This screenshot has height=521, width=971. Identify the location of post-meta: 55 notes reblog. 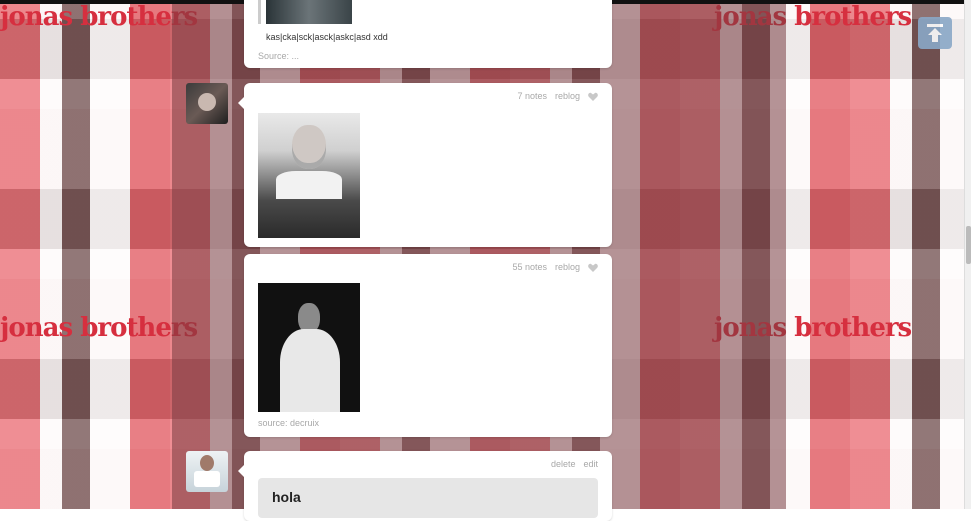
(555, 267).